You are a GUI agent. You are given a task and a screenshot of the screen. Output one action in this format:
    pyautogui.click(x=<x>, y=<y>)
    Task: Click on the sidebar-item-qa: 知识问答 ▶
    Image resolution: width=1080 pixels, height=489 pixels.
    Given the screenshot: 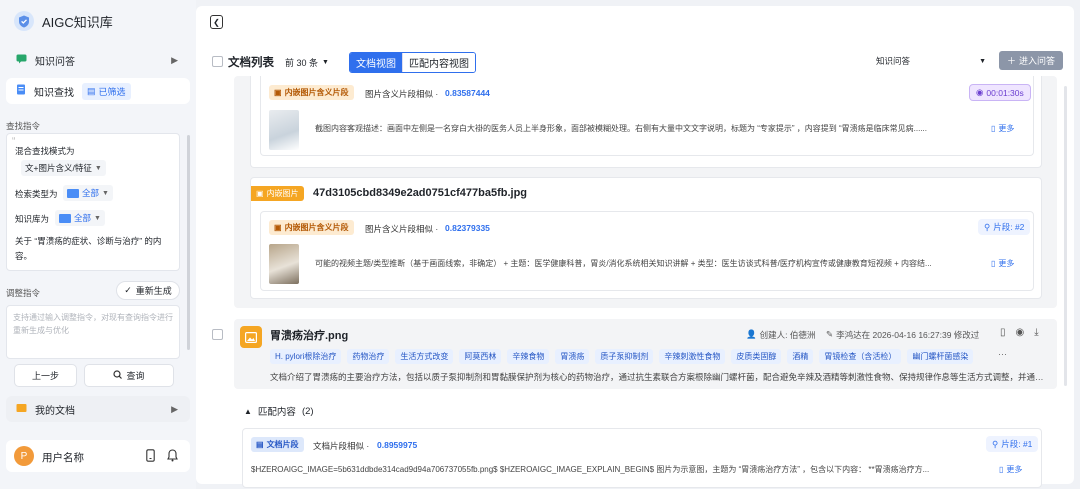 What is the action you would take?
    pyautogui.click(x=98, y=60)
    